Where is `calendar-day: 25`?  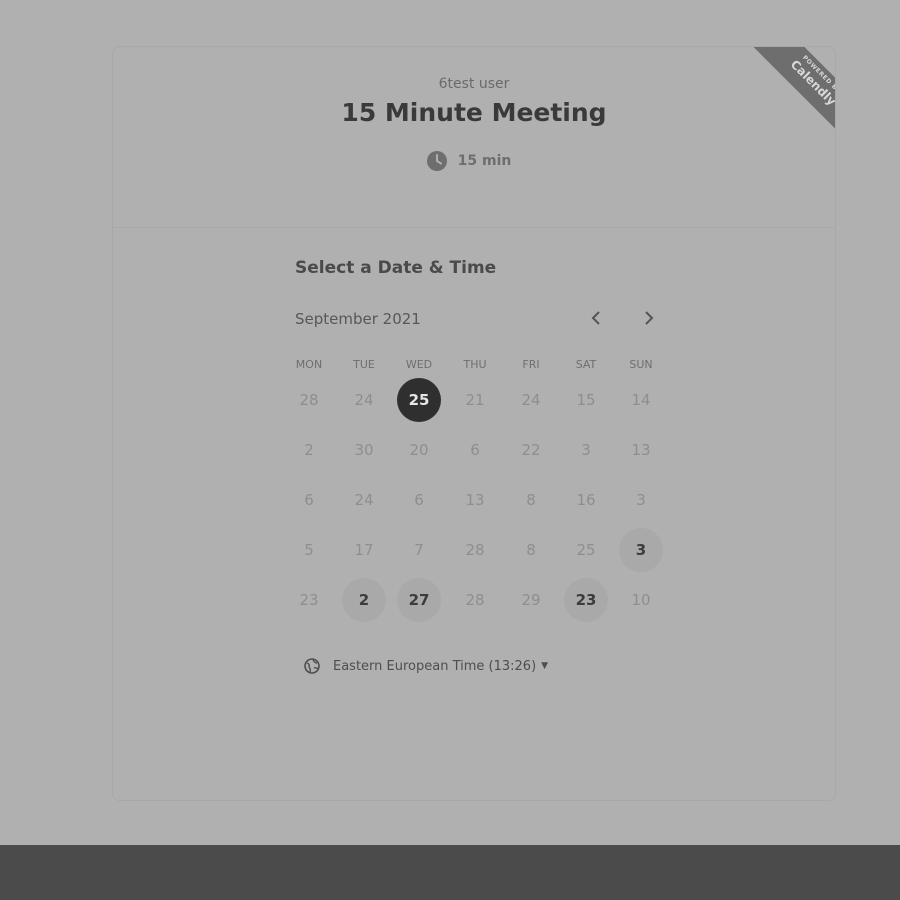
calendar-day: 25 is located at coordinates (586, 550).